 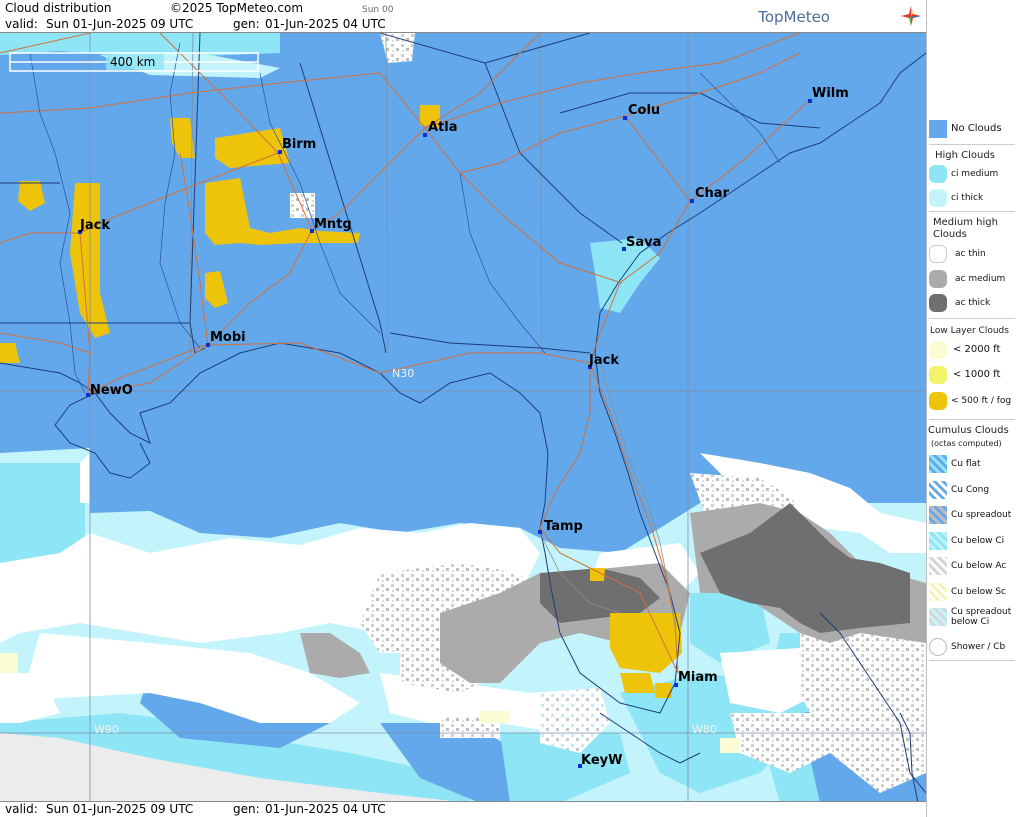 I want to click on legend-label-ci-thick: ci thick, so click(x=967, y=198).